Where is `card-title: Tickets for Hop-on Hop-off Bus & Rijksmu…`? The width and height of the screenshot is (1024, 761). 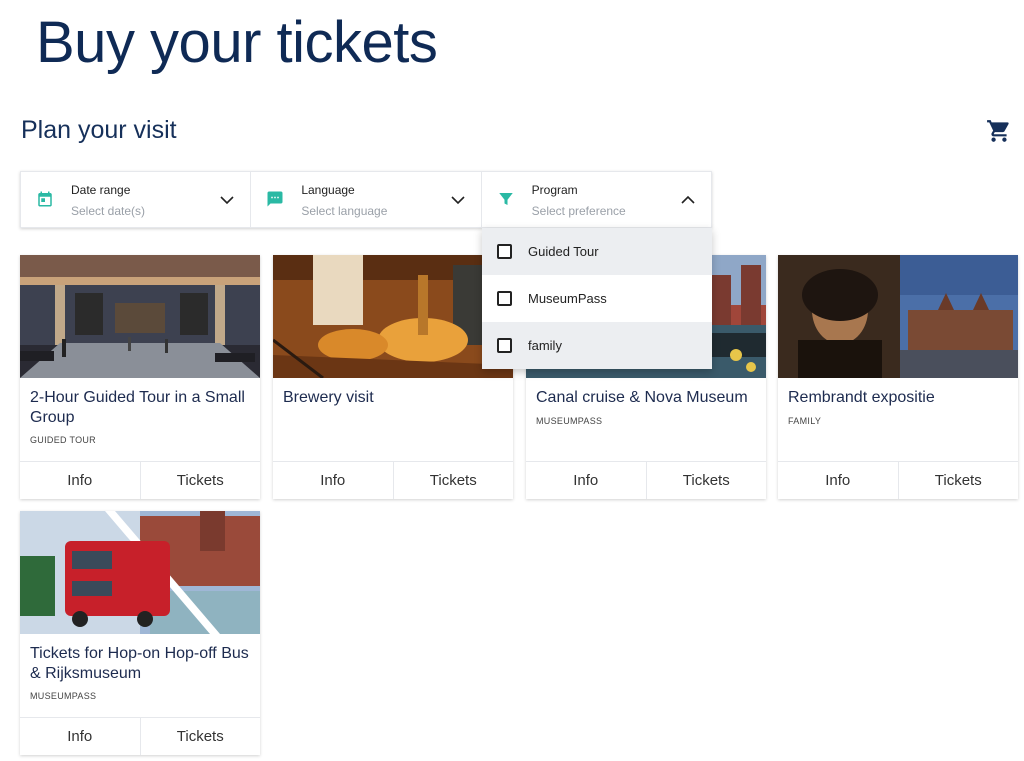 card-title: Tickets for Hop-on Hop-off Bus & Rijksmu… is located at coordinates (139, 663).